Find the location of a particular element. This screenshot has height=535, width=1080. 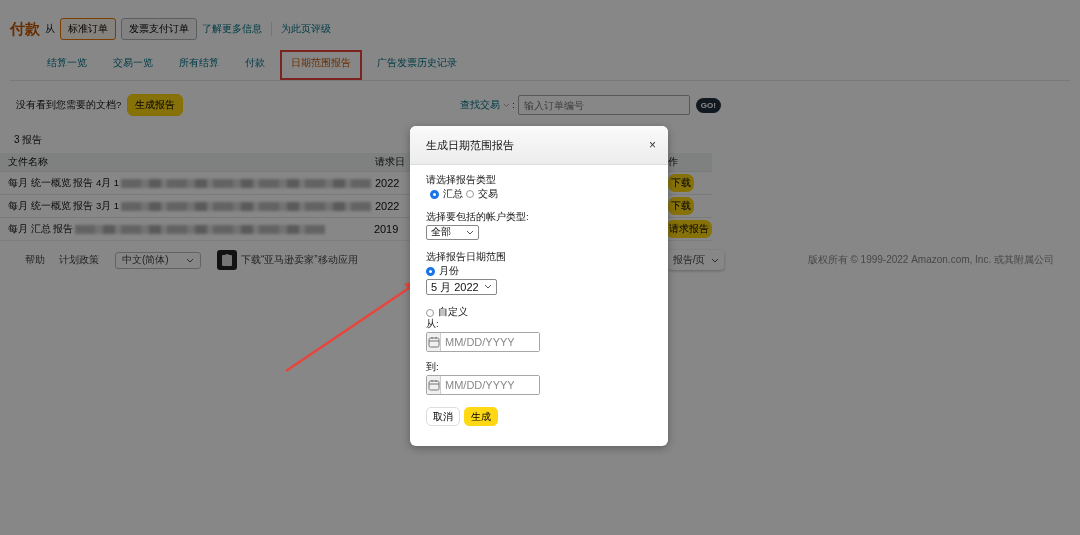

column-header: 作 is located at coordinates (673, 162).